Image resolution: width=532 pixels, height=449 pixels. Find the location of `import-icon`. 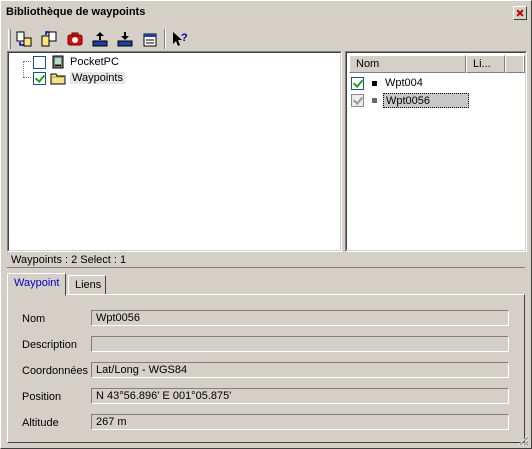

import-icon is located at coordinates (24, 39).